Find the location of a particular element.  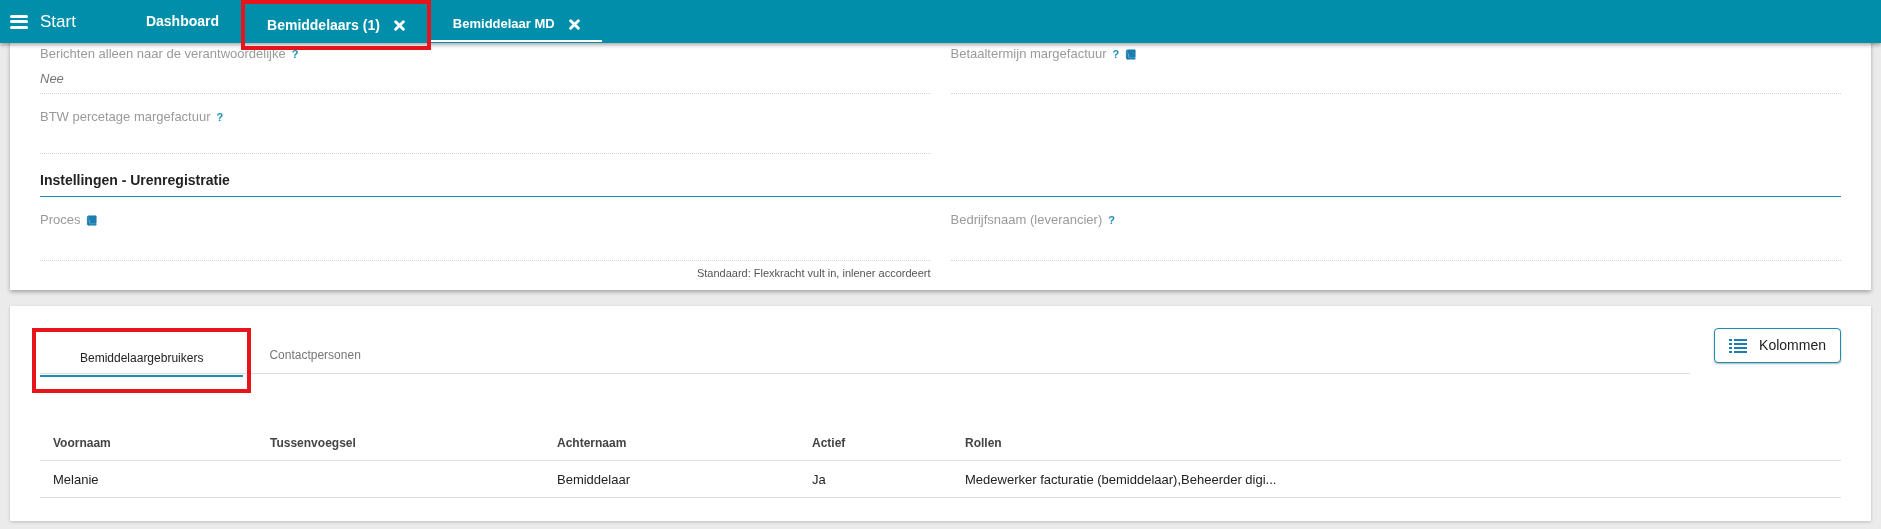

field-label: Proces is located at coordinates (60, 220).